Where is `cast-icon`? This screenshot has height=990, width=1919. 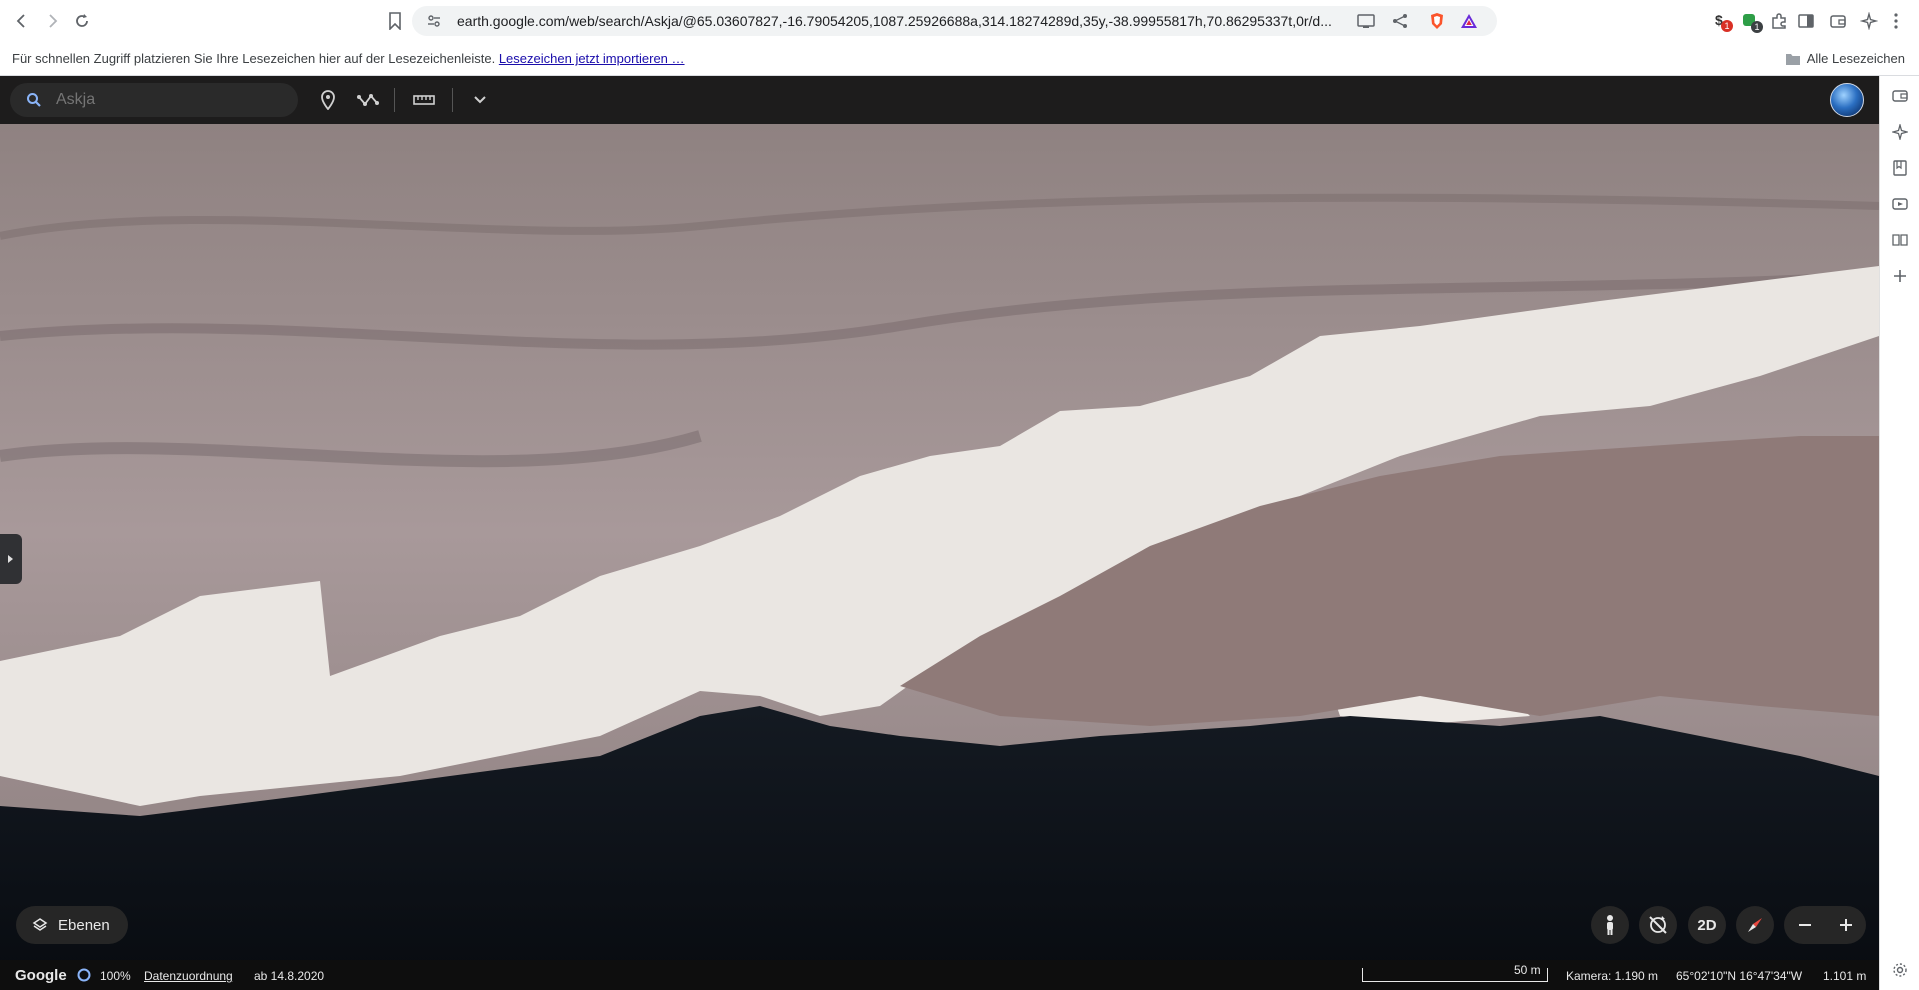 cast-icon is located at coordinates (1366, 23).